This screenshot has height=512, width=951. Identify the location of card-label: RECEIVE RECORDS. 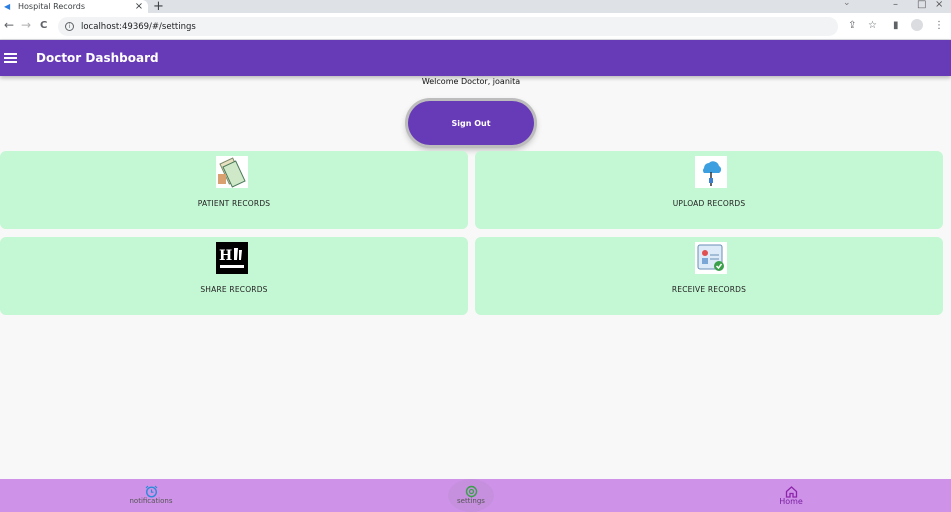
(709, 289).